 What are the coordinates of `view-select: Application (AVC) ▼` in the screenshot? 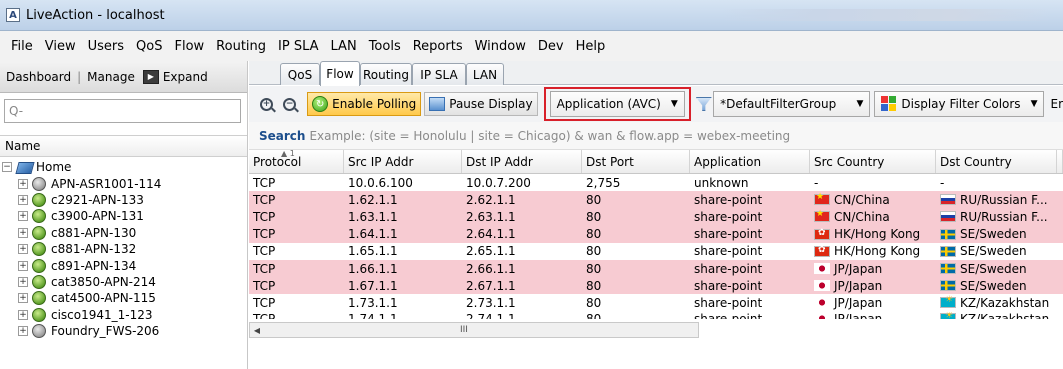 It's located at (617, 104).